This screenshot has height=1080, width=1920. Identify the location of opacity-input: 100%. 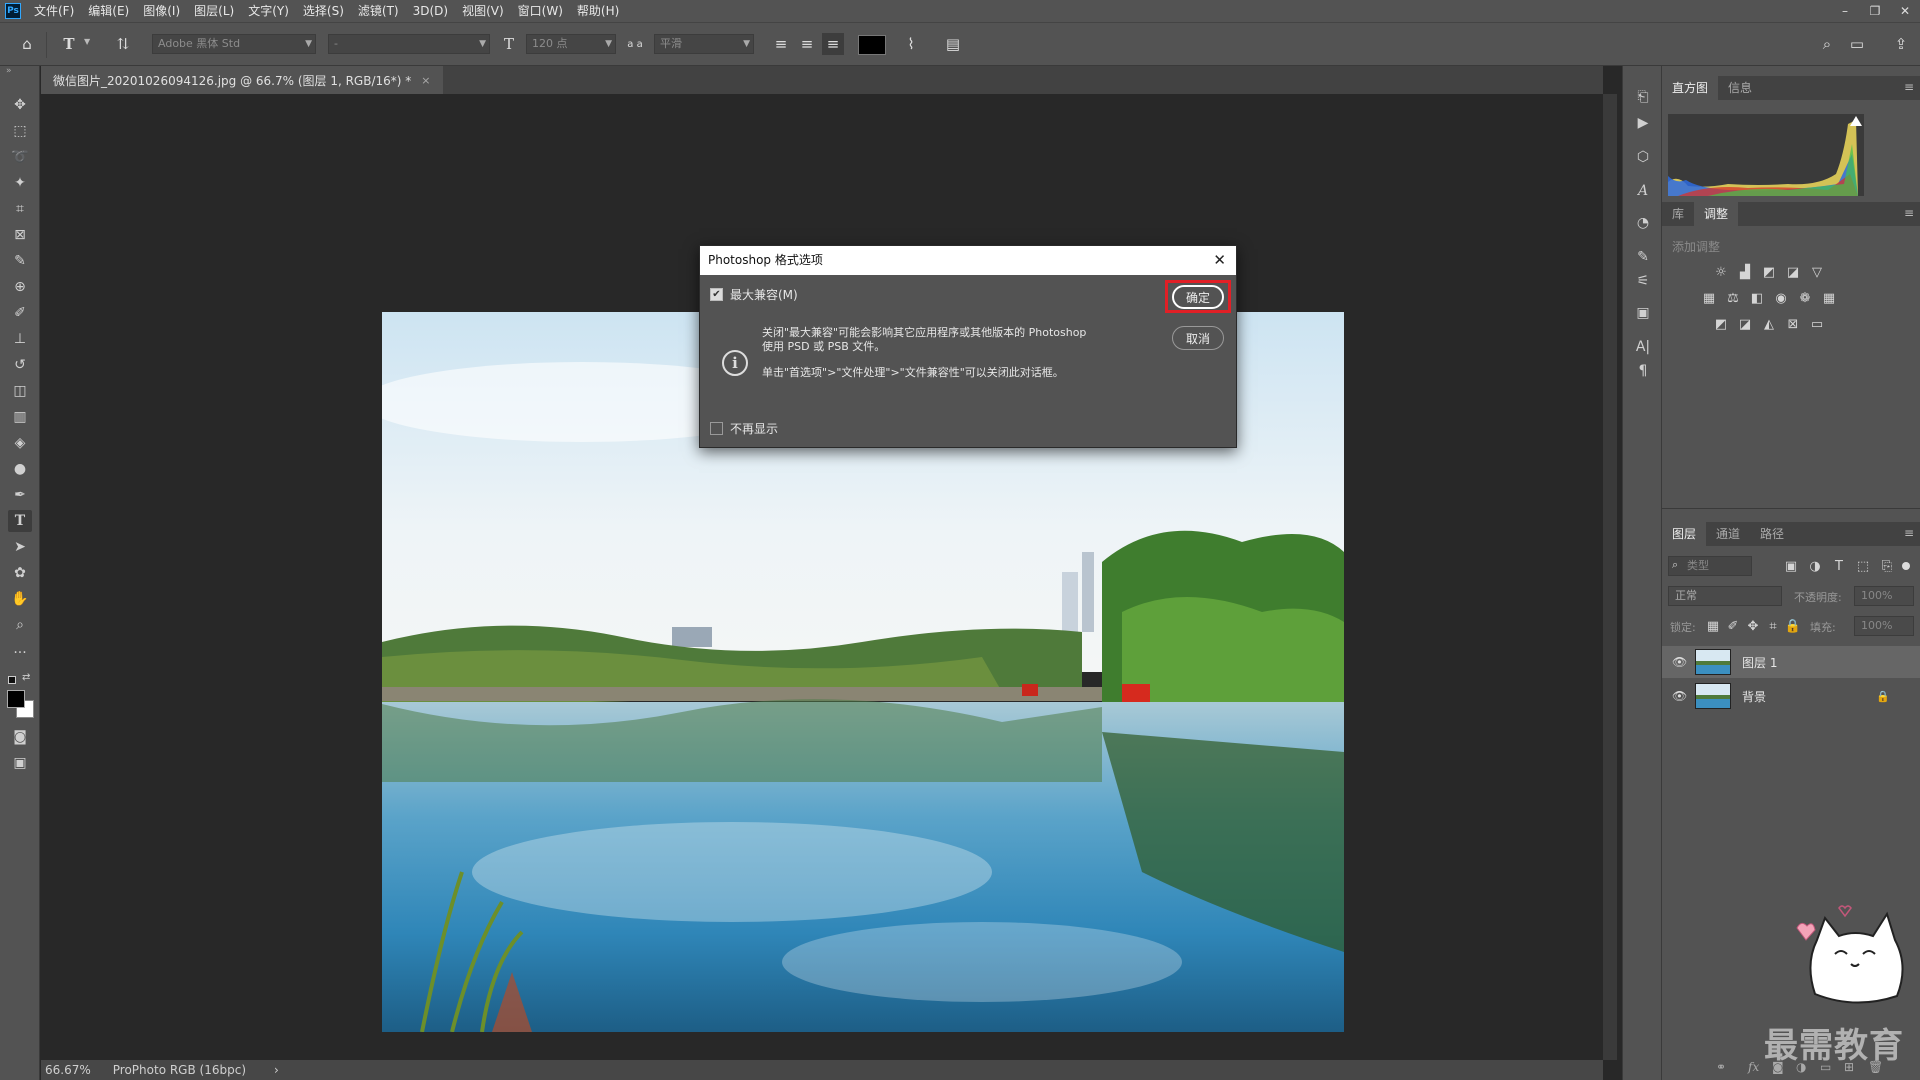
(1884, 596).